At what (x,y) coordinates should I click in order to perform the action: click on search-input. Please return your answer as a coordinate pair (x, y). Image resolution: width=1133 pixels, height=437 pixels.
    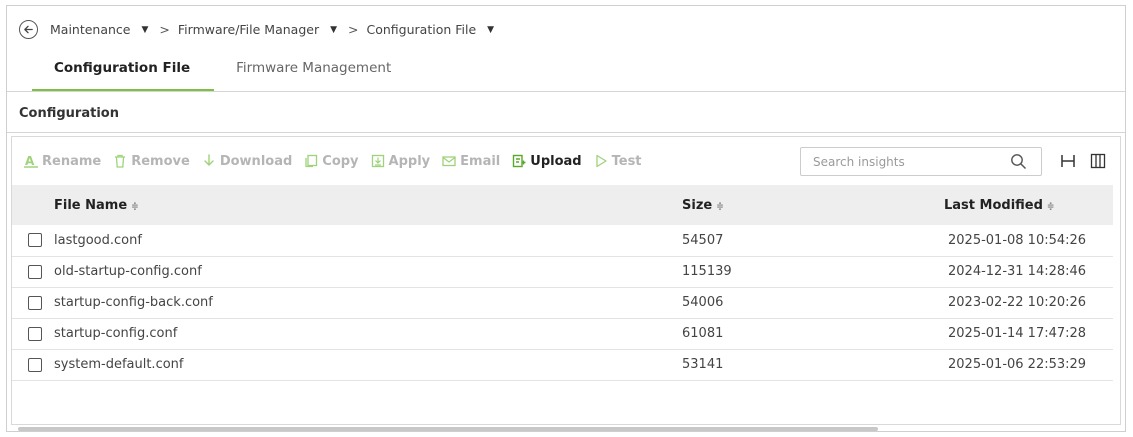
    Looking at the image, I should click on (896, 161).